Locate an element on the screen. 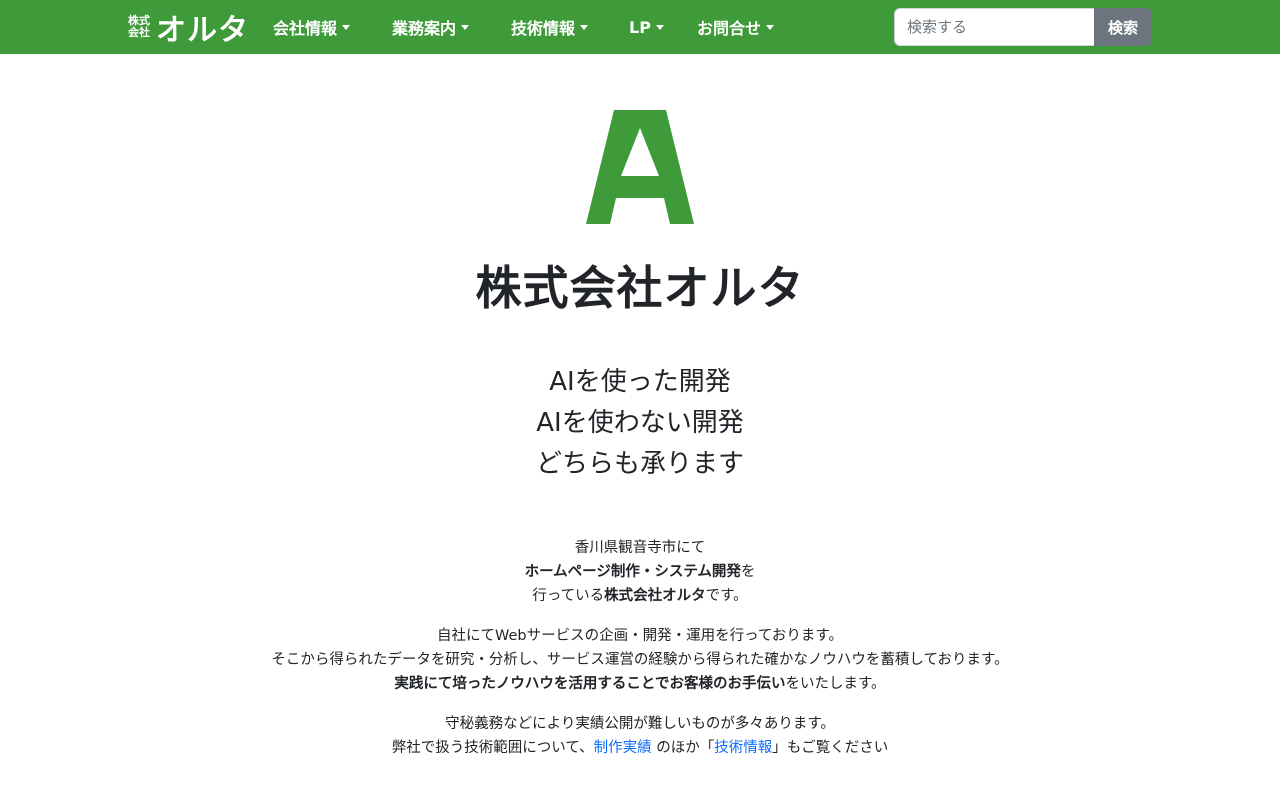  tech-info-link: 技術情報 is located at coordinates (743, 748).